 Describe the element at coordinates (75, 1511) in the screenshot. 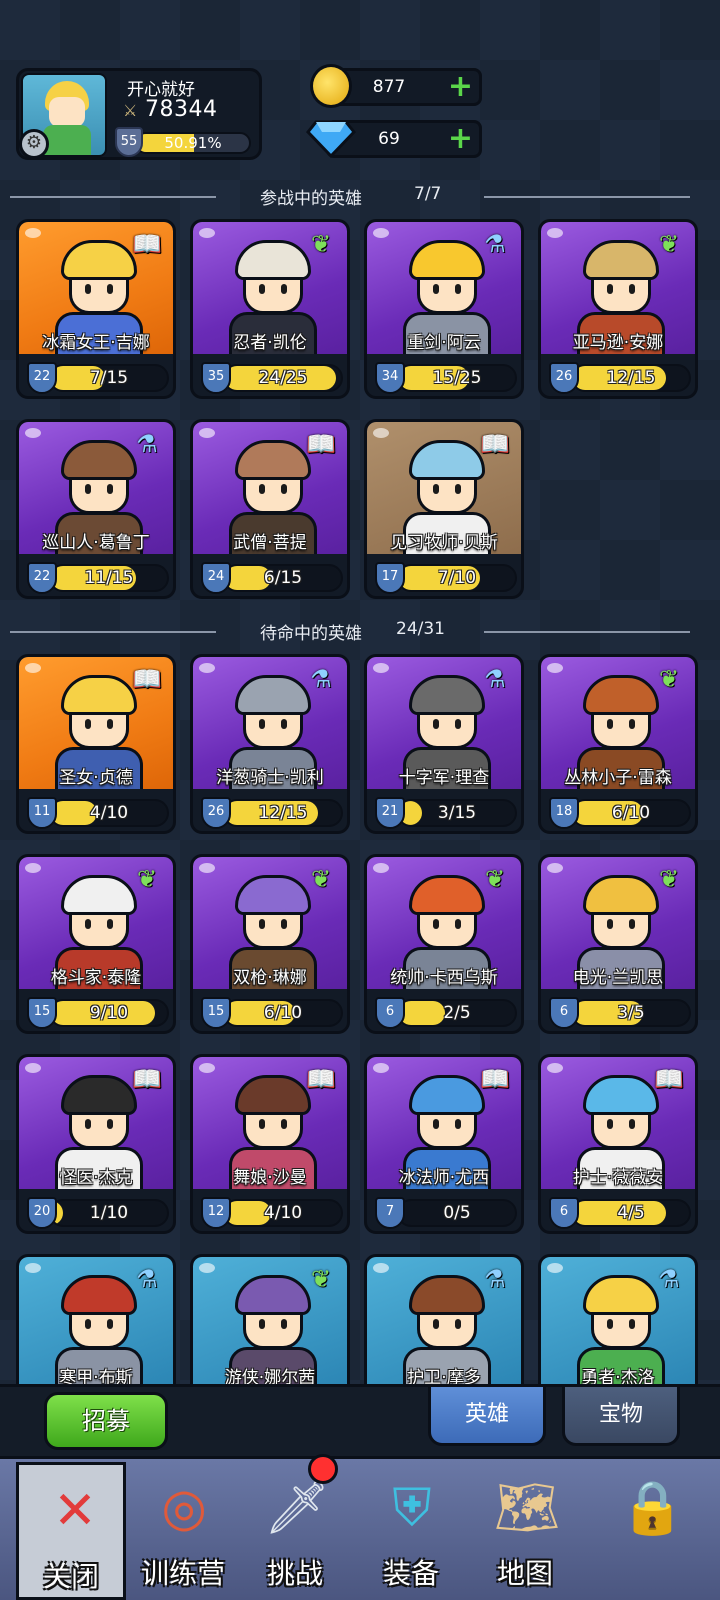

I see `close-x-icon: ✕` at that location.